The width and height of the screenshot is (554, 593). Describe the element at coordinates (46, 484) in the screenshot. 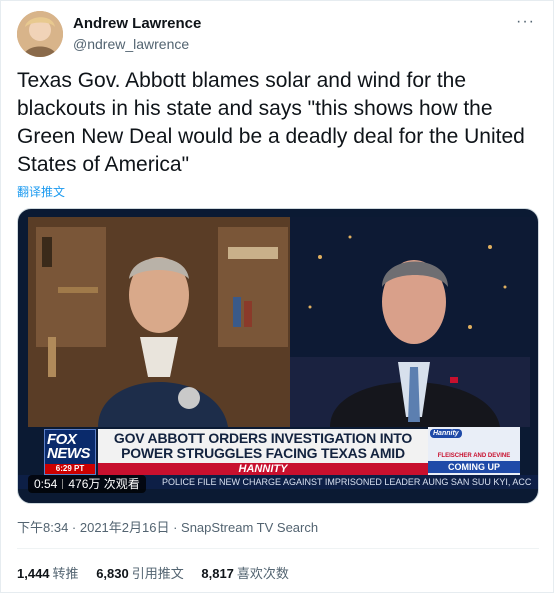

I see `video-duration: 0:54` at that location.